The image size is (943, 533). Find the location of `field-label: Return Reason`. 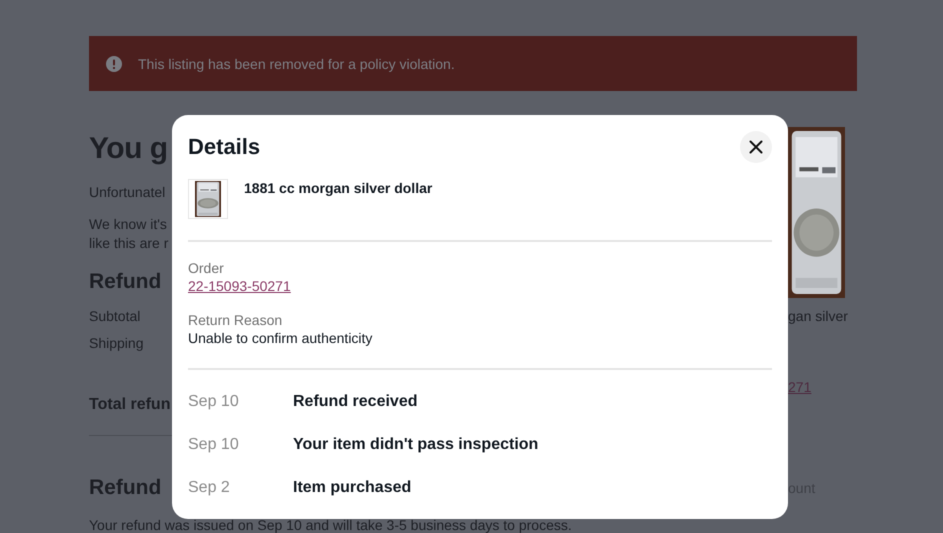

field-label: Return Reason is located at coordinates (236, 320).